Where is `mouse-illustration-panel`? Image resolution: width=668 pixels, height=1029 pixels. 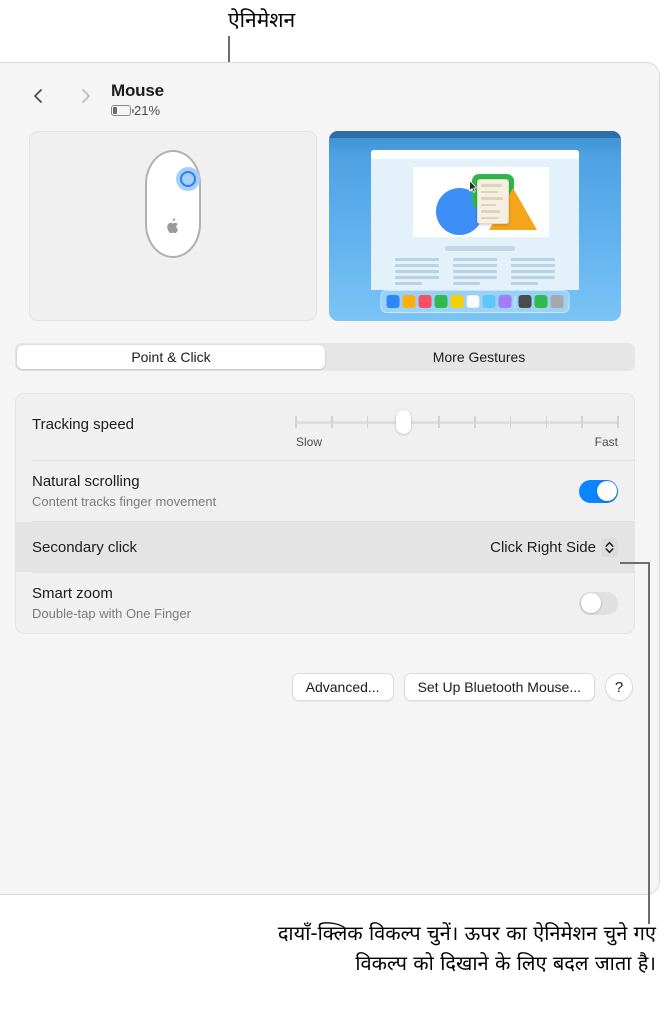 mouse-illustration-panel is located at coordinates (173, 226).